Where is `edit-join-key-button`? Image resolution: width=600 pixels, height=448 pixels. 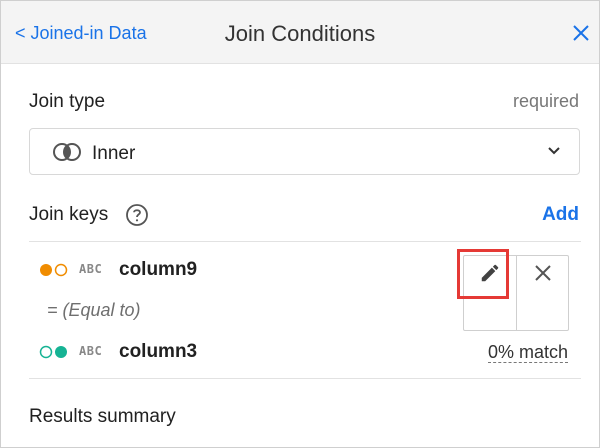 edit-join-key-button is located at coordinates (490, 293).